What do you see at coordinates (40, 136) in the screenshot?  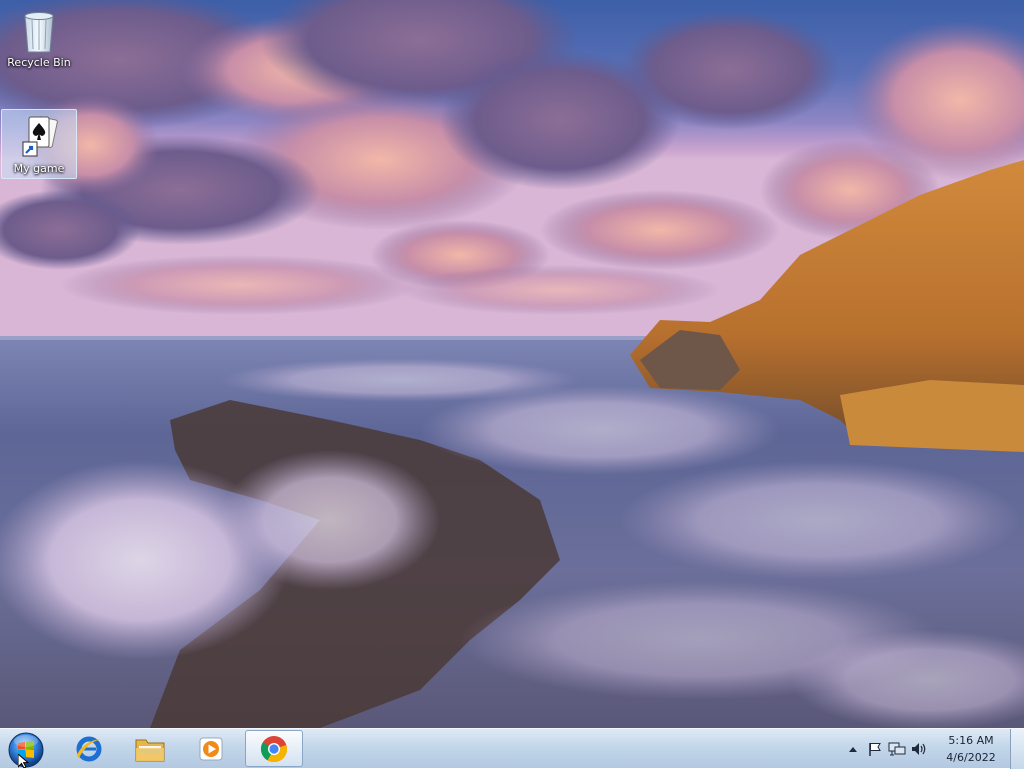 I see `solitaire-shortcut-icon` at bounding box center [40, 136].